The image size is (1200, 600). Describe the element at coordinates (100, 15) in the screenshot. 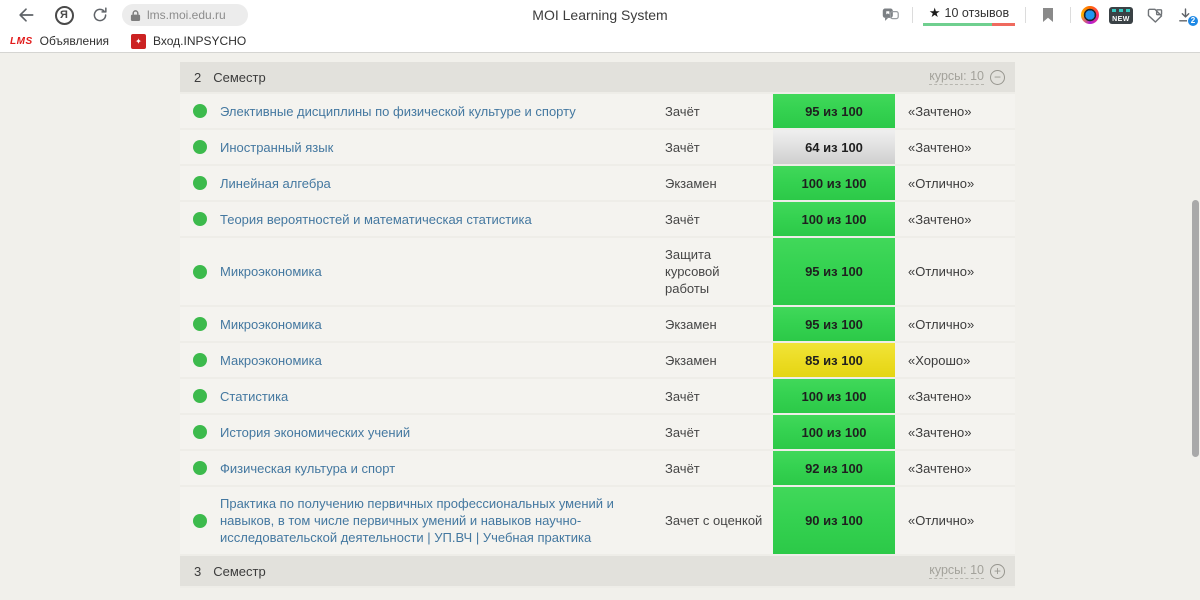

I see `refresh-icon` at that location.